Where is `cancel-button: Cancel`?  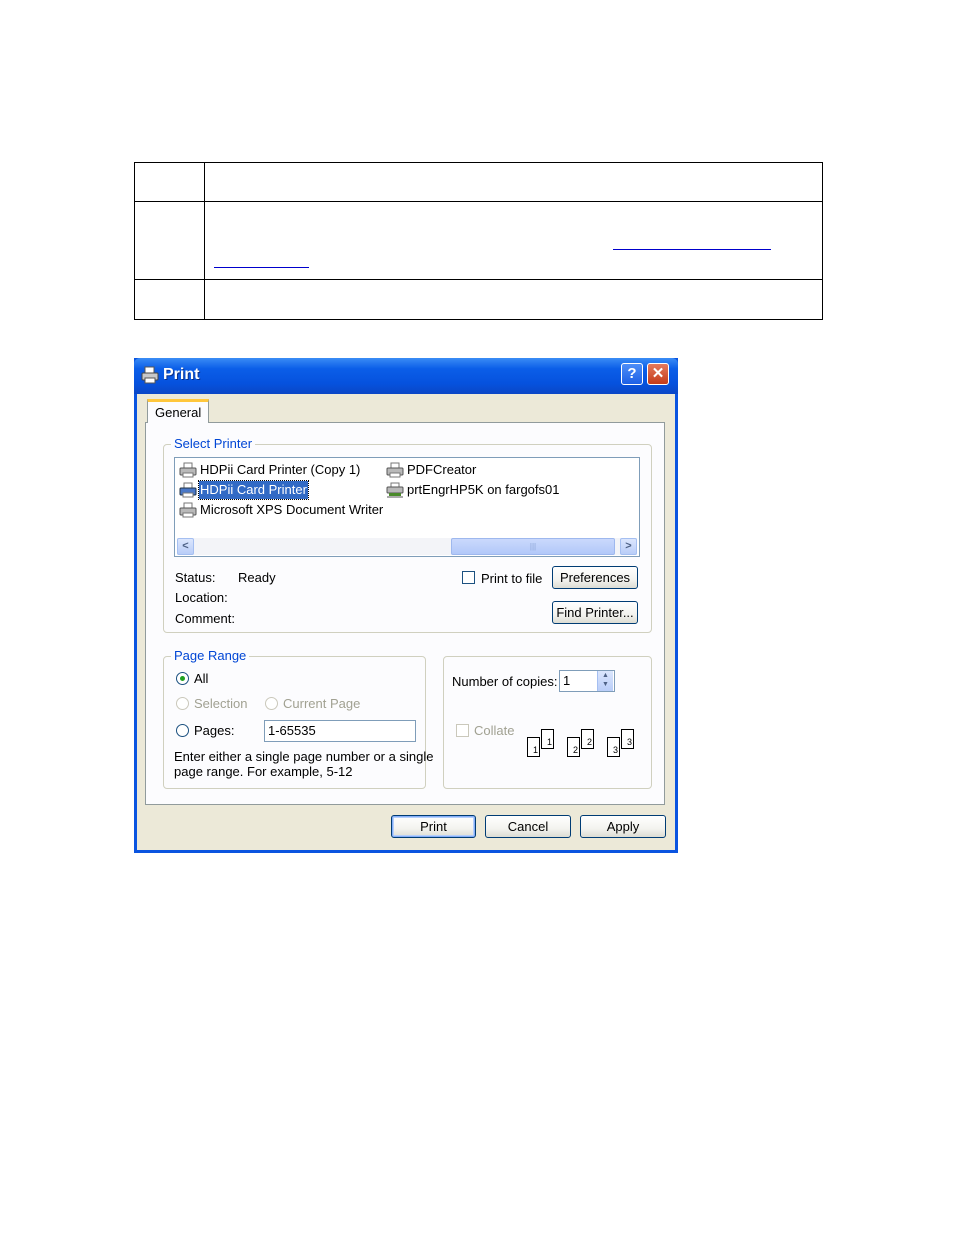 cancel-button: Cancel is located at coordinates (528, 826).